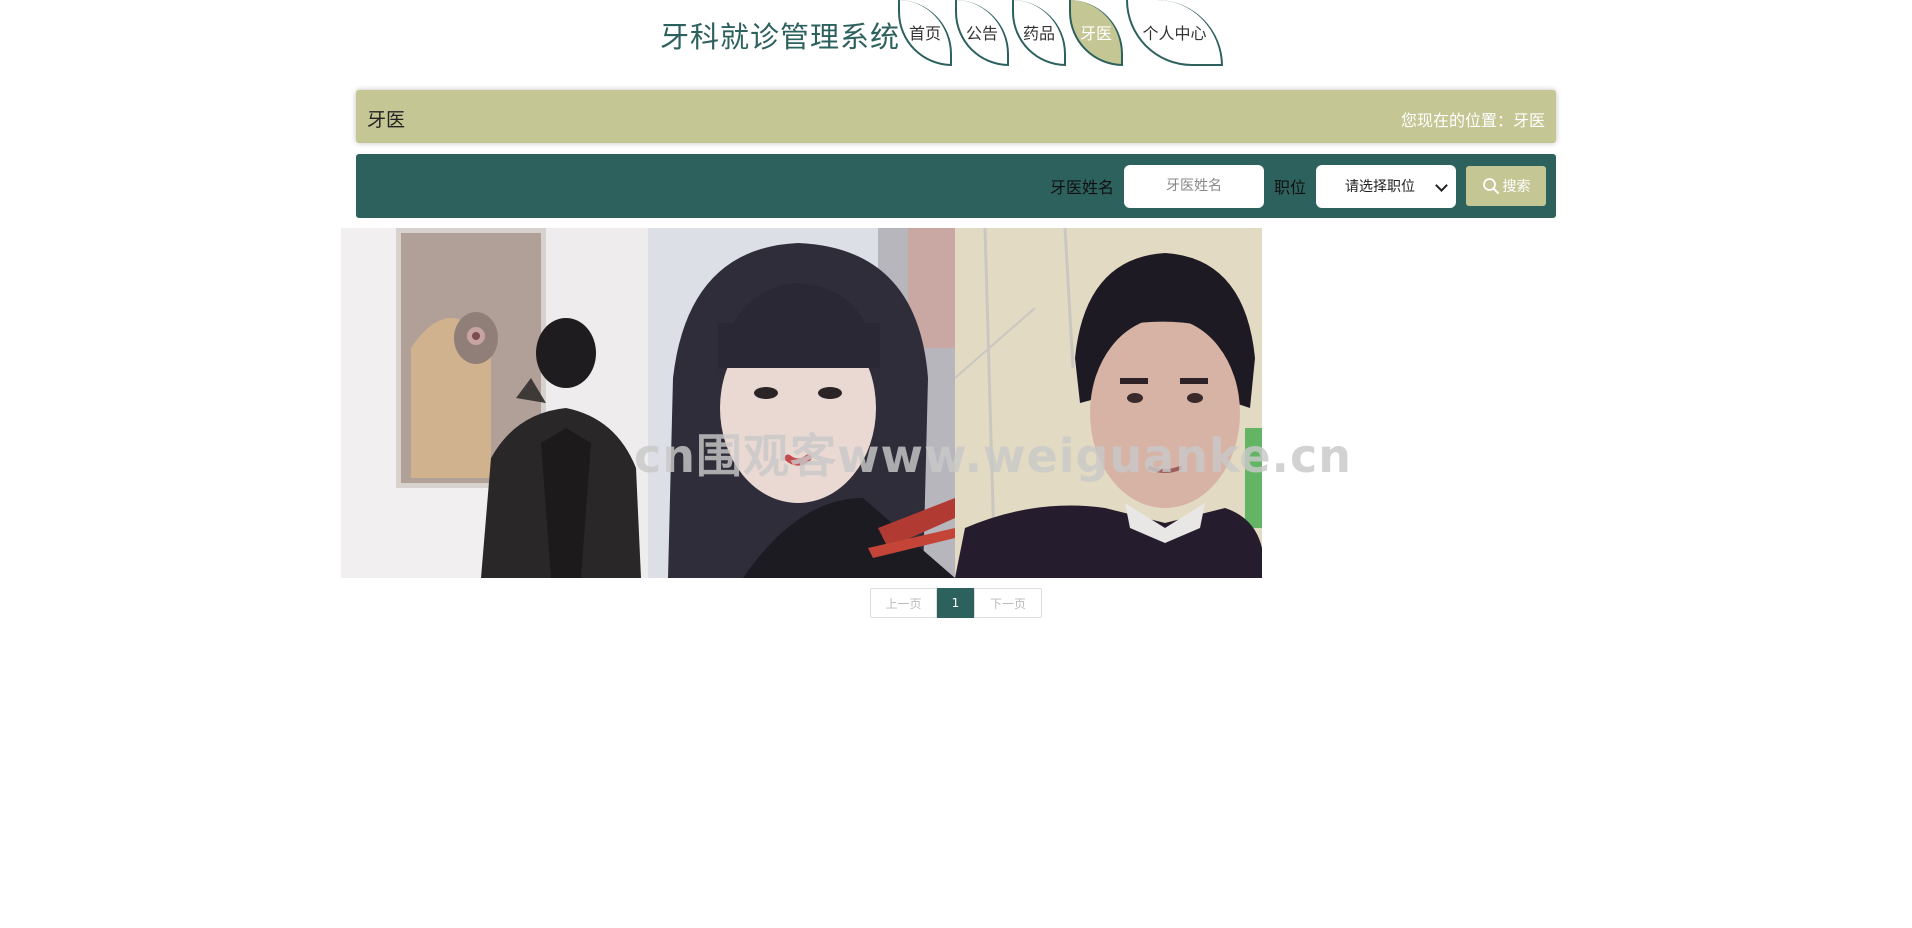  I want to click on search-form: 牙医姓名 职位 请选择职位 搜索, so click(1298, 186).